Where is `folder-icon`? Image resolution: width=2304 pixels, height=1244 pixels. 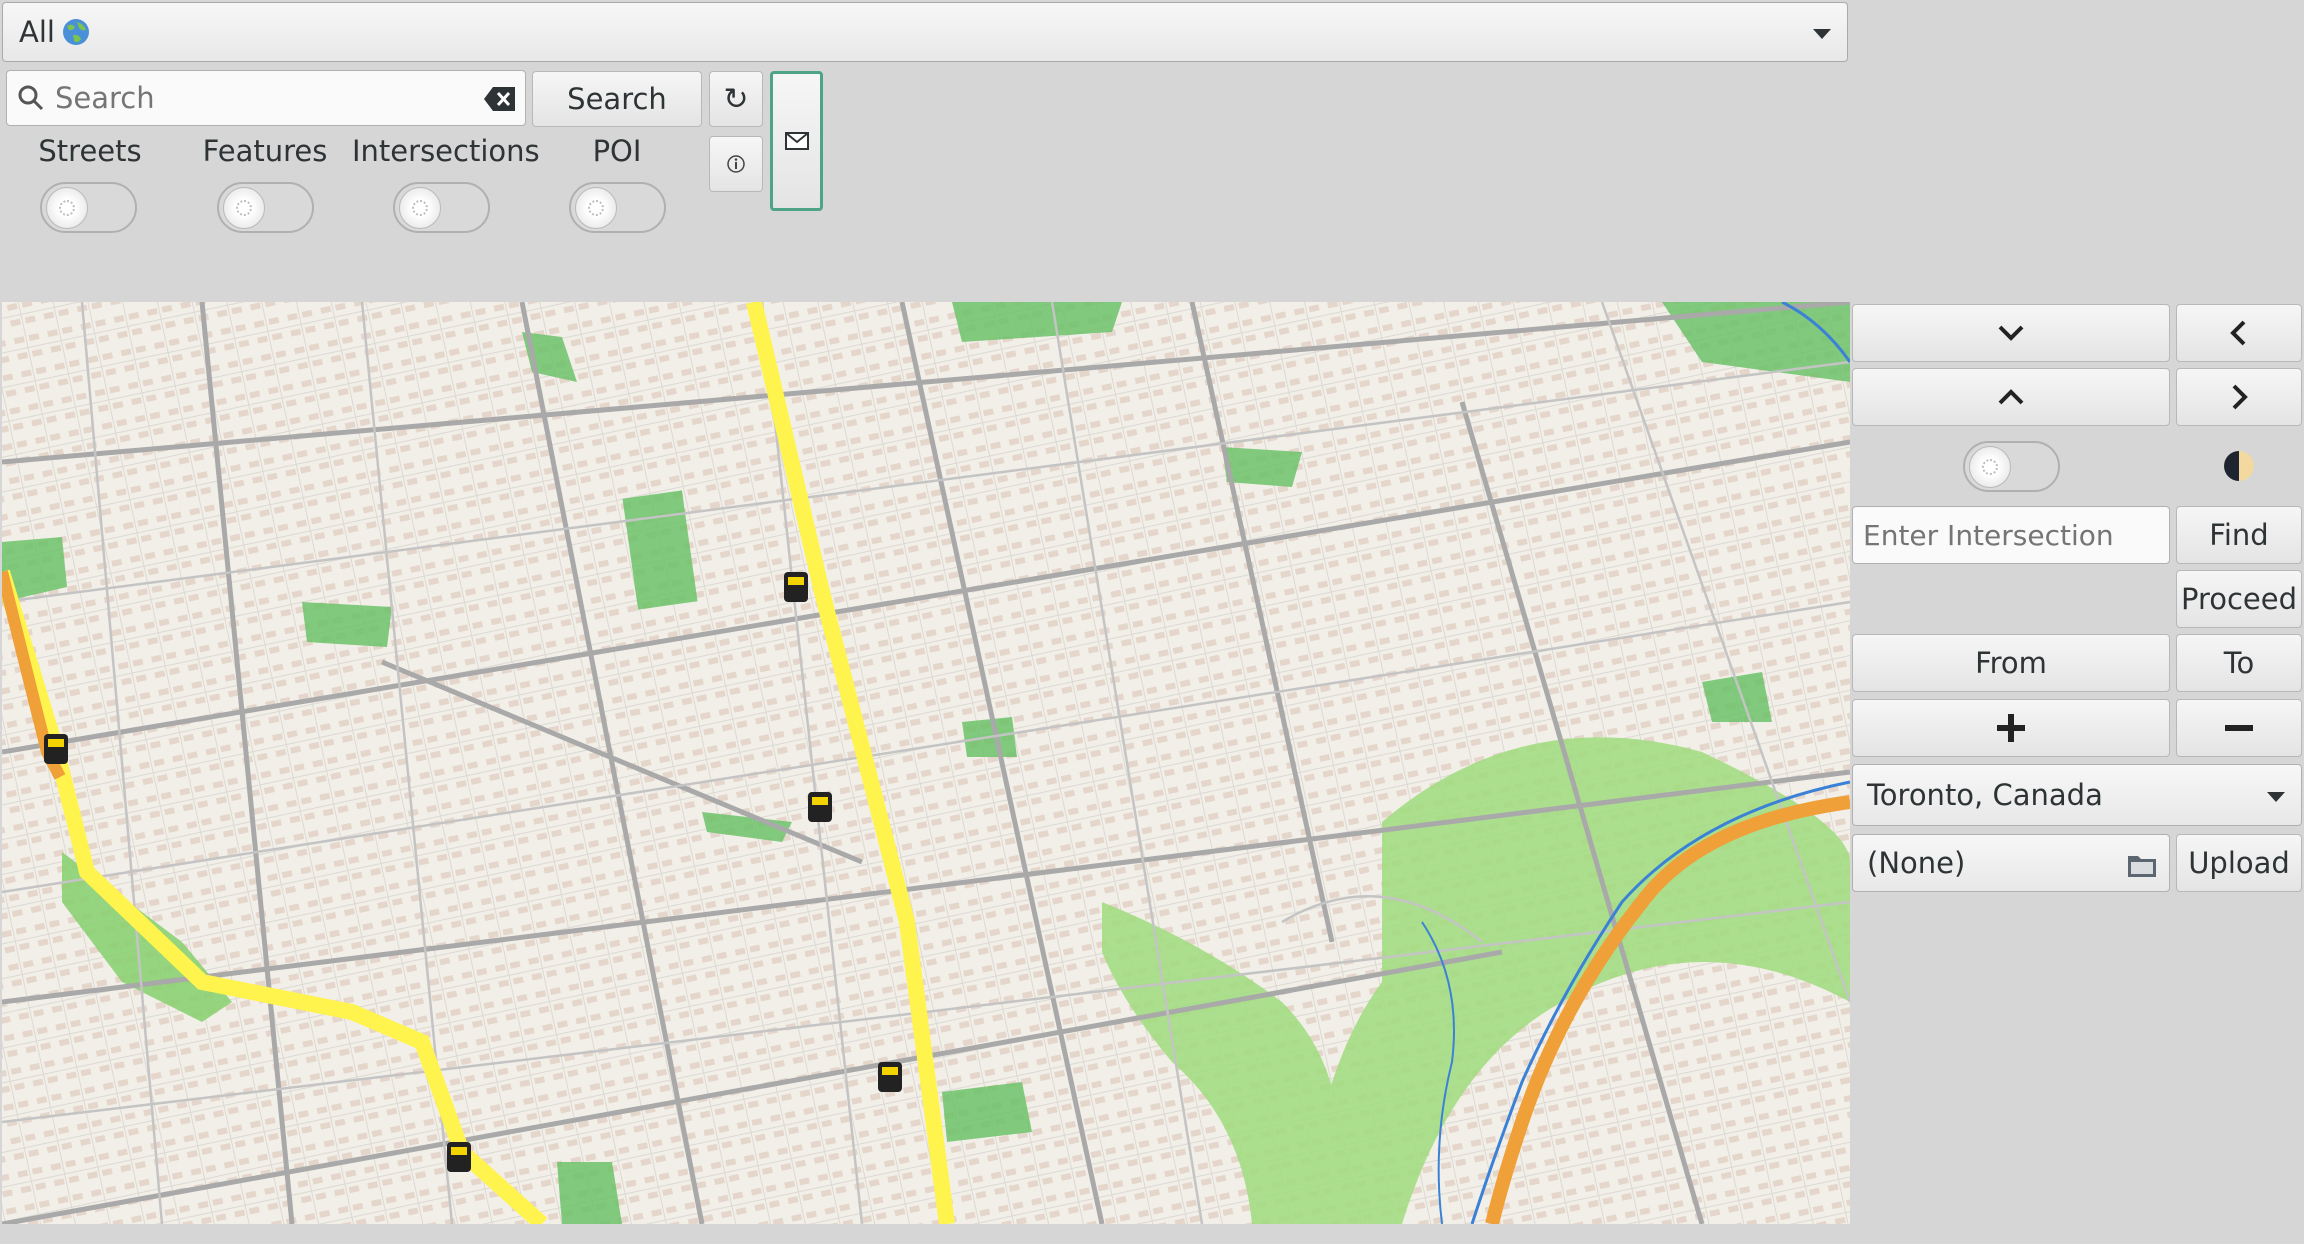
folder-icon is located at coordinates (2142, 864).